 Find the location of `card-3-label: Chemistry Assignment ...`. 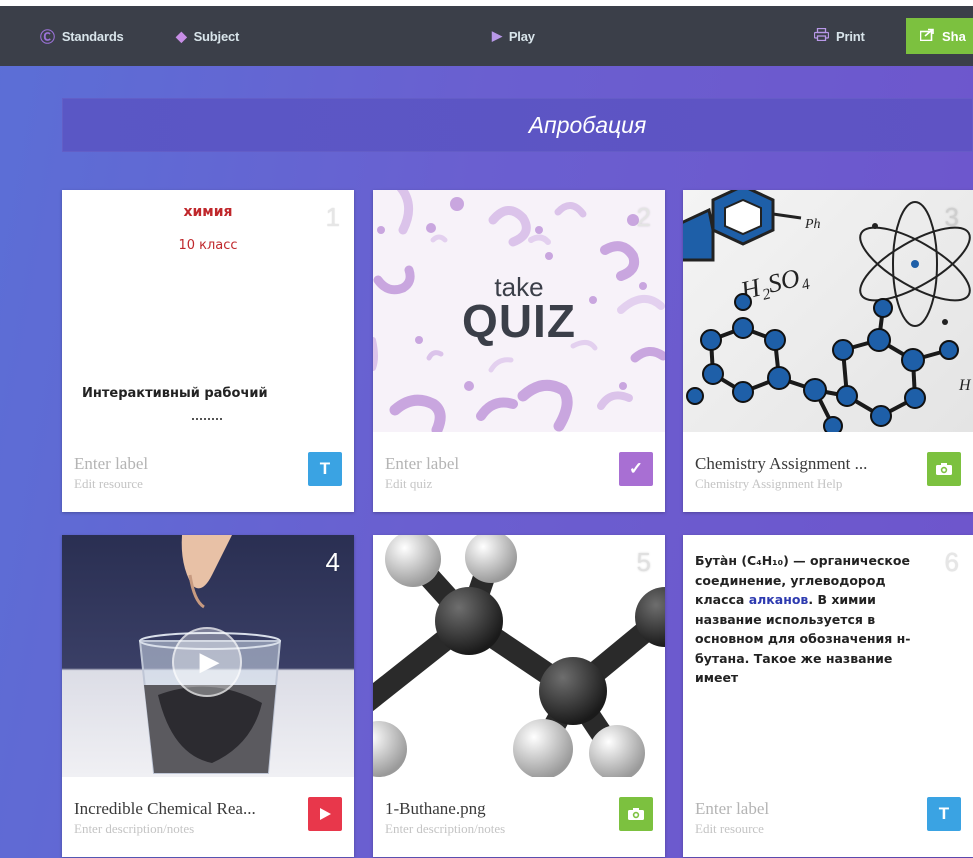

card-3-label: Chemistry Assignment ... is located at coordinates (800, 464).